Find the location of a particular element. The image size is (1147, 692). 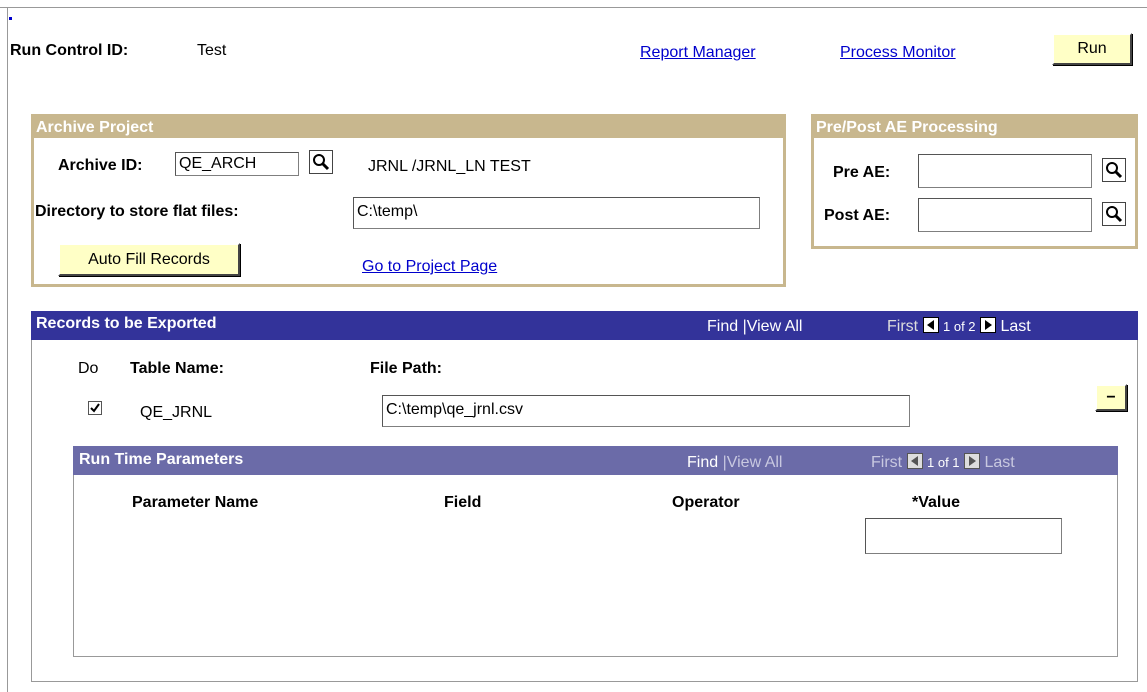

param-value-input is located at coordinates (963, 536).